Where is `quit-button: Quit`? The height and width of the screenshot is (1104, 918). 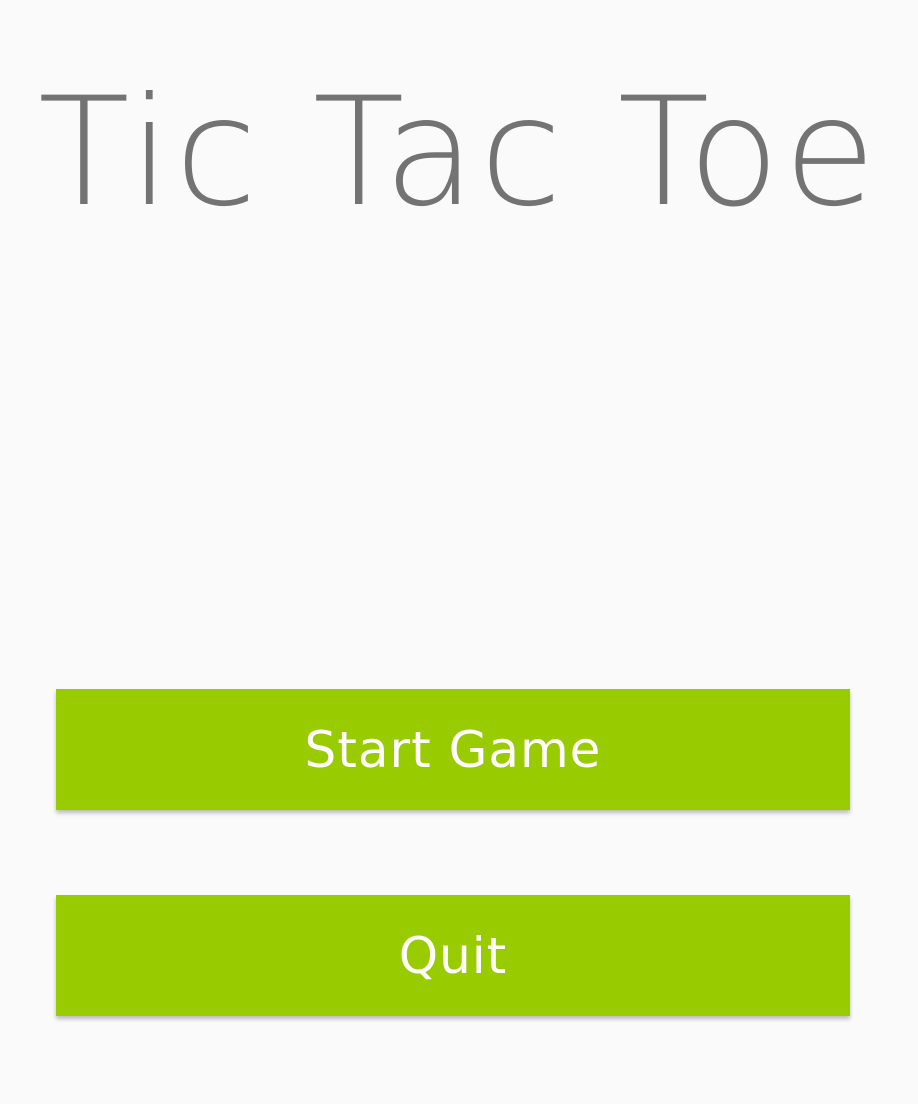 quit-button: Quit is located at coordinates (453, 955).